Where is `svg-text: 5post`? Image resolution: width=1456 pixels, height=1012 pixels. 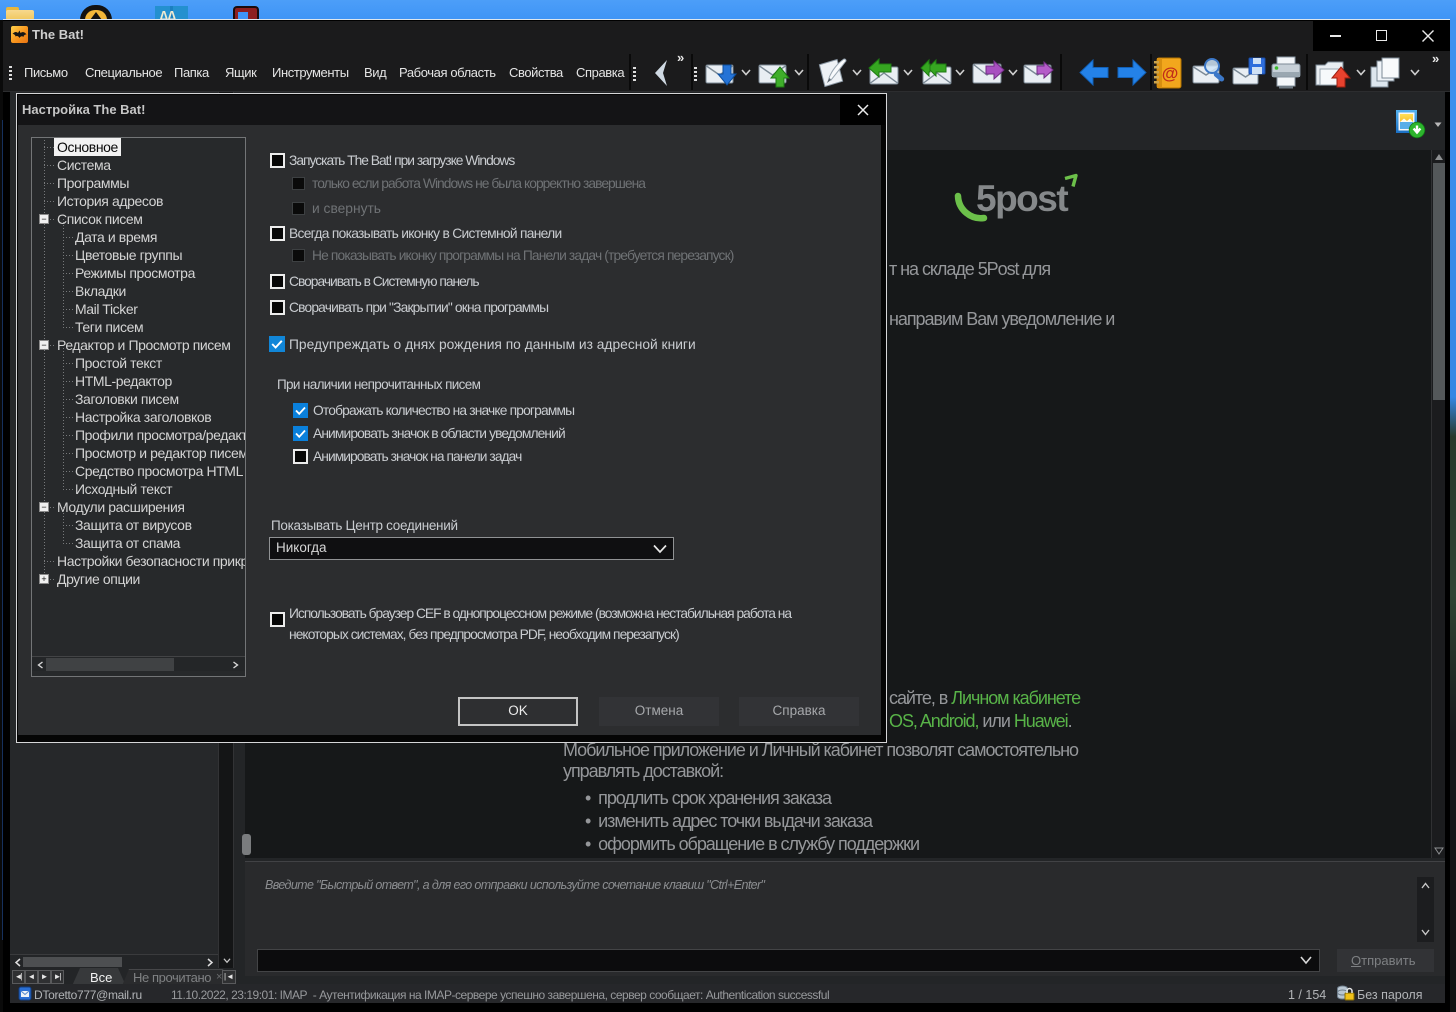
svg-text: 5post is located at coordinates (1022, 198).